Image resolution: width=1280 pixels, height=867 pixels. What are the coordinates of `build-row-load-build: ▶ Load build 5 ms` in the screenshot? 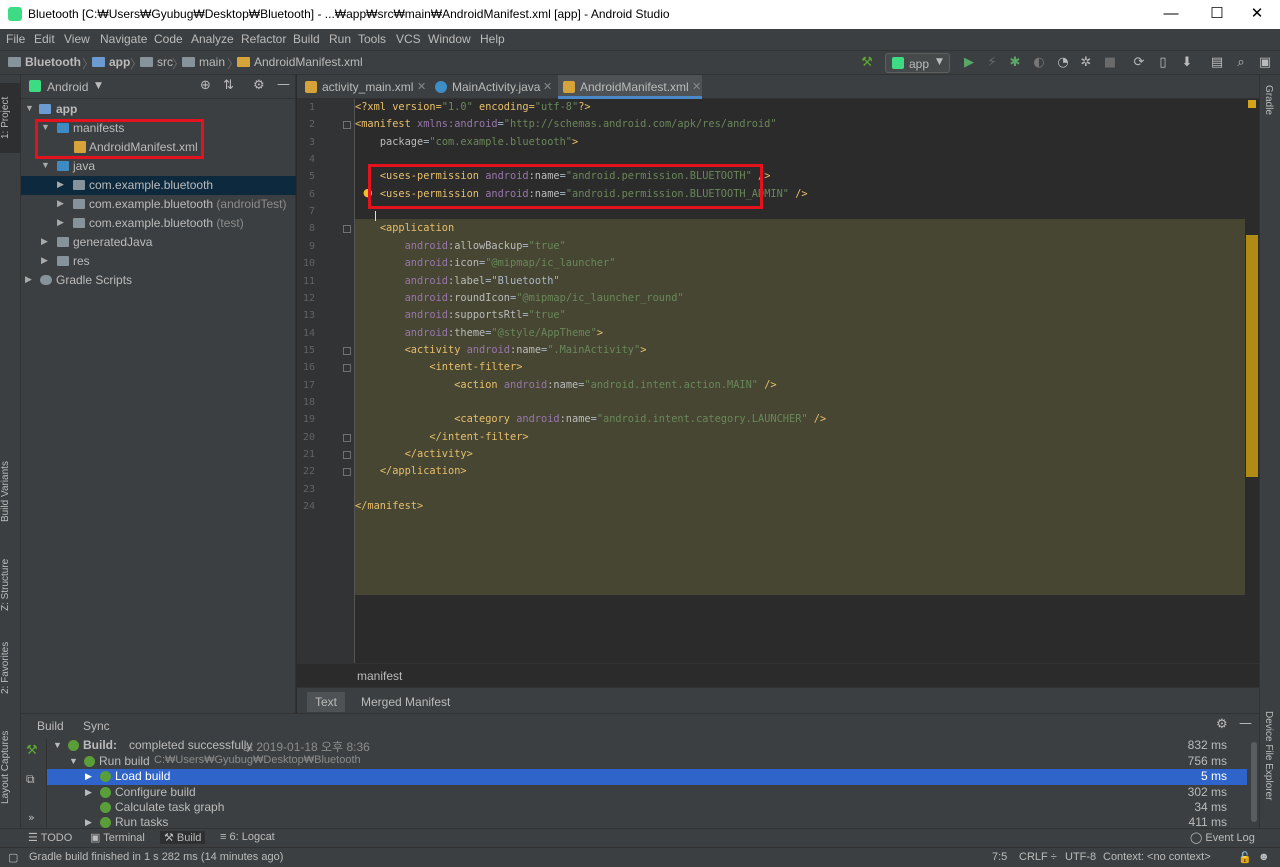 It's located at (647, 777).